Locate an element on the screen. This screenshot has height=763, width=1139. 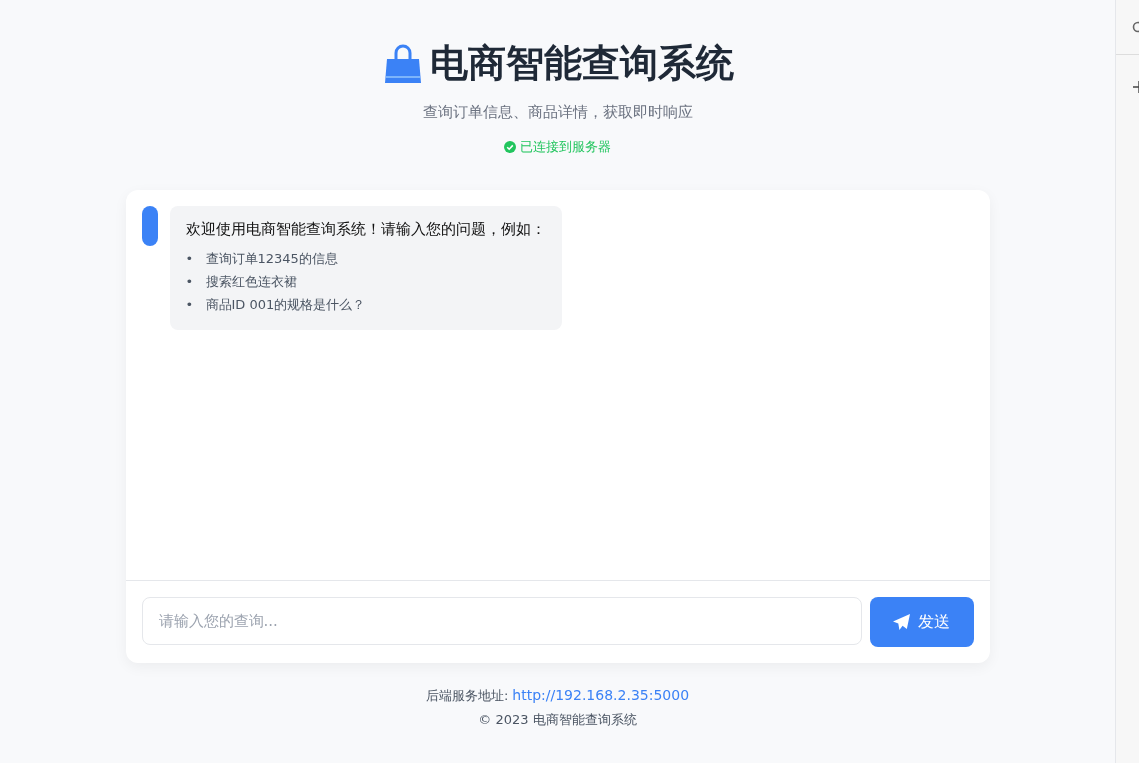
copyright-text: © 2023 电商智能查询系统 is located at coordinates (557, 720).